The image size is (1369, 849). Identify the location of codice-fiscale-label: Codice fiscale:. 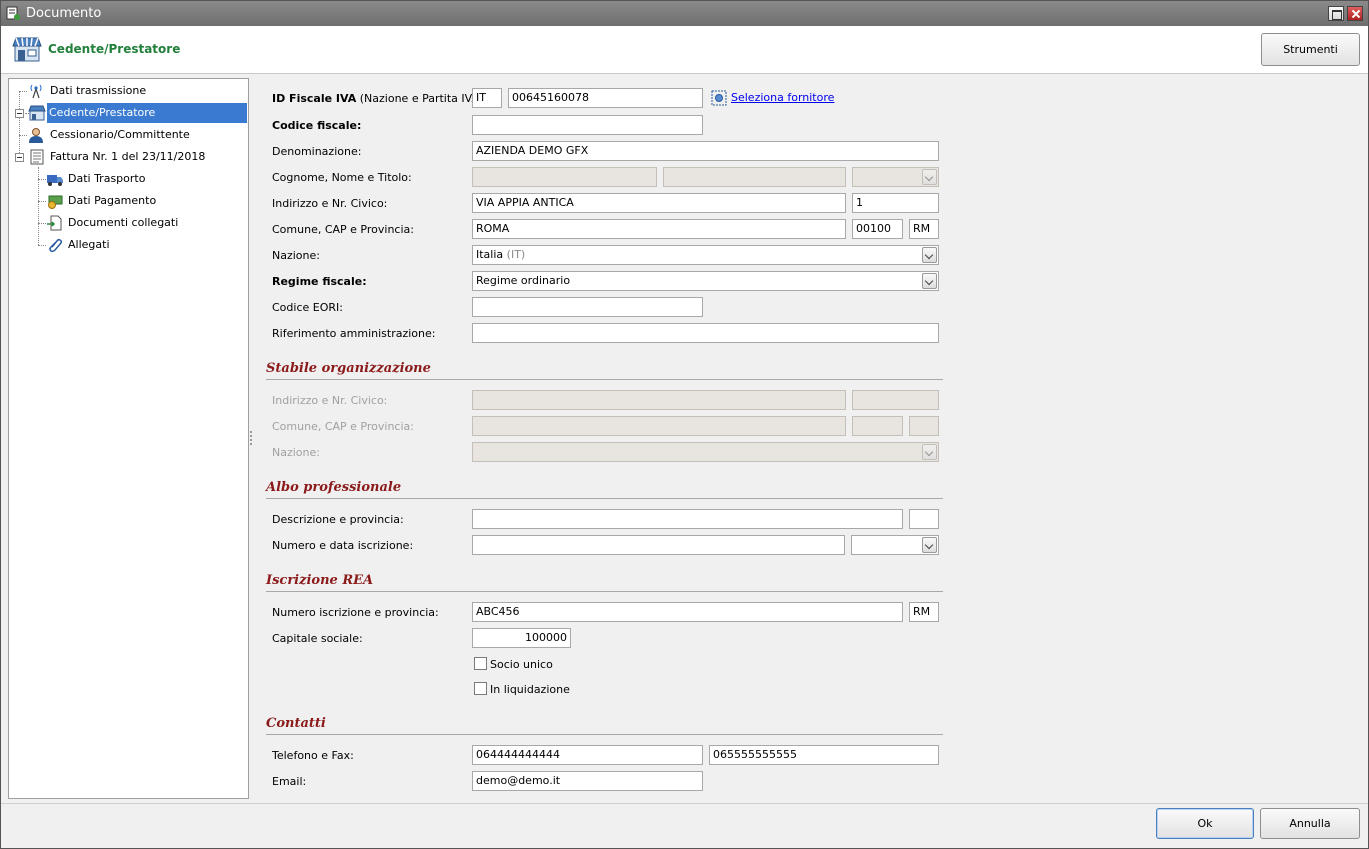
(317, 125).